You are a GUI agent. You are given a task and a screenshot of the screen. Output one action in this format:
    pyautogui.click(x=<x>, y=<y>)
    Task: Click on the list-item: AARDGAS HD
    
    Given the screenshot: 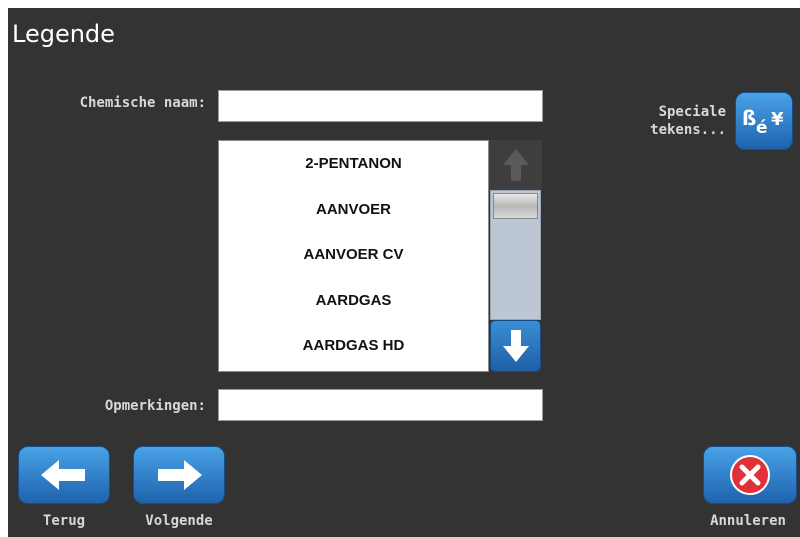 What is the action you would take?
    pyautogui.click(x=353, y=346)
    